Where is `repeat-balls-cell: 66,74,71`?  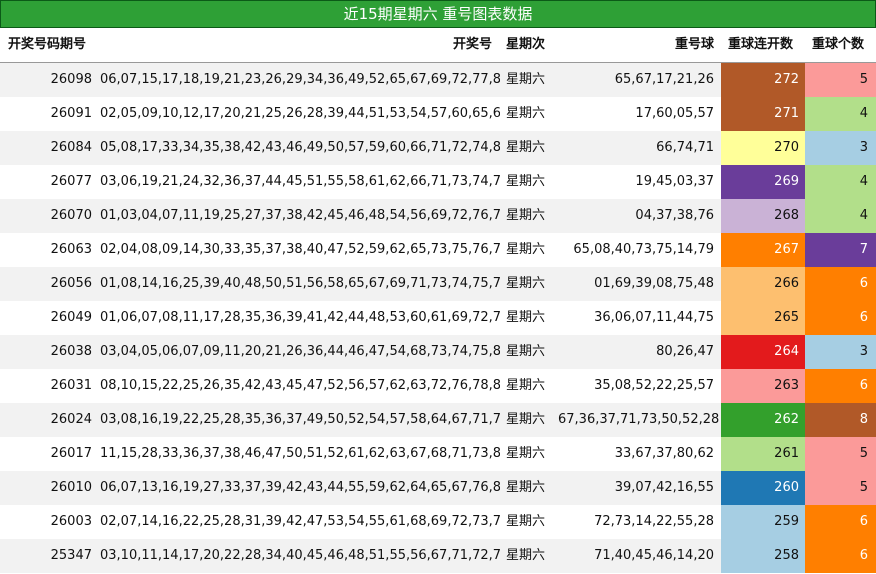
repeat-balls-cell: 66,74,71 is located at coordinates (685, 147).